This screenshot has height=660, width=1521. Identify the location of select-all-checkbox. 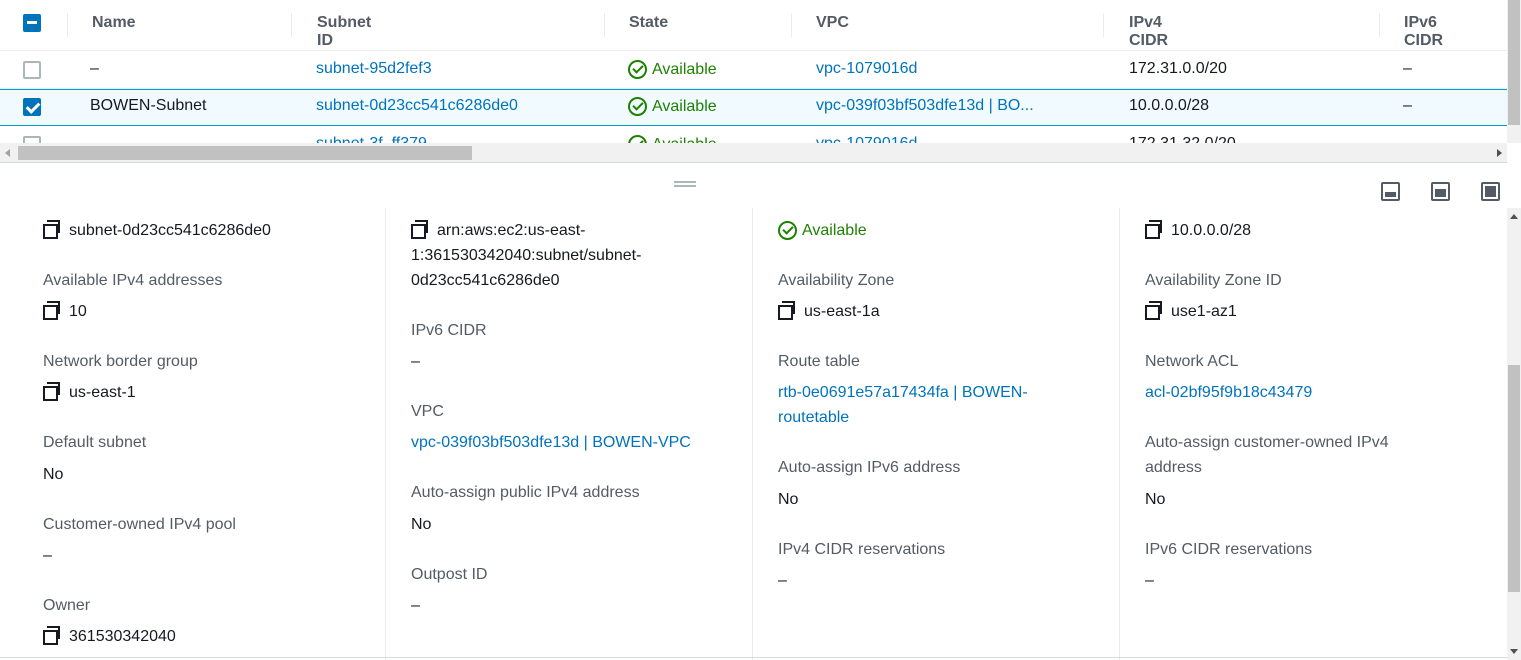
(32, 23).